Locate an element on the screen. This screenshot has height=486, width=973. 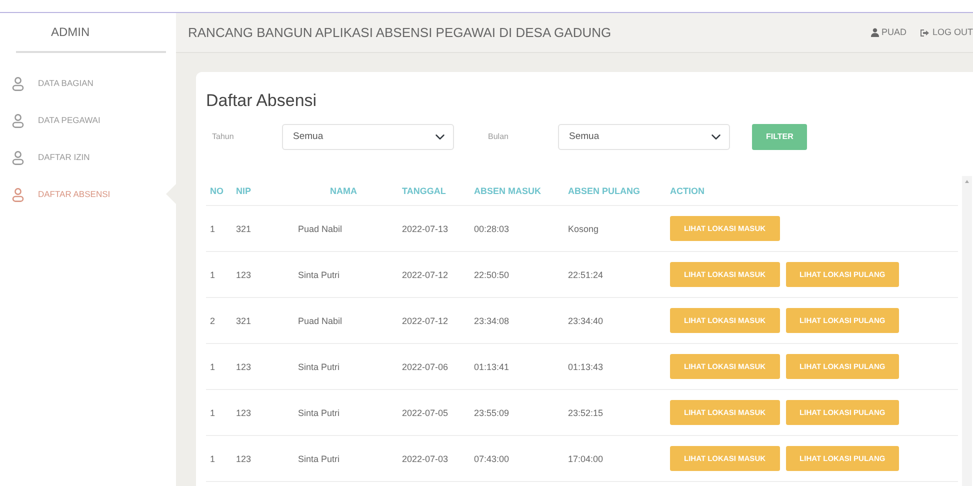
column-header: TANGGAL is located at coordinates (424, 190).